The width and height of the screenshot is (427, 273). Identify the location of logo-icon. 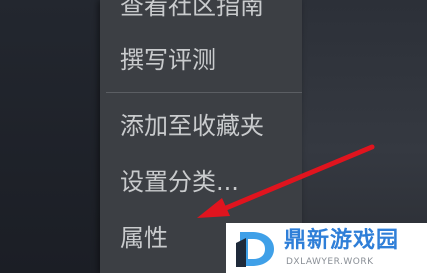
(255, 249).